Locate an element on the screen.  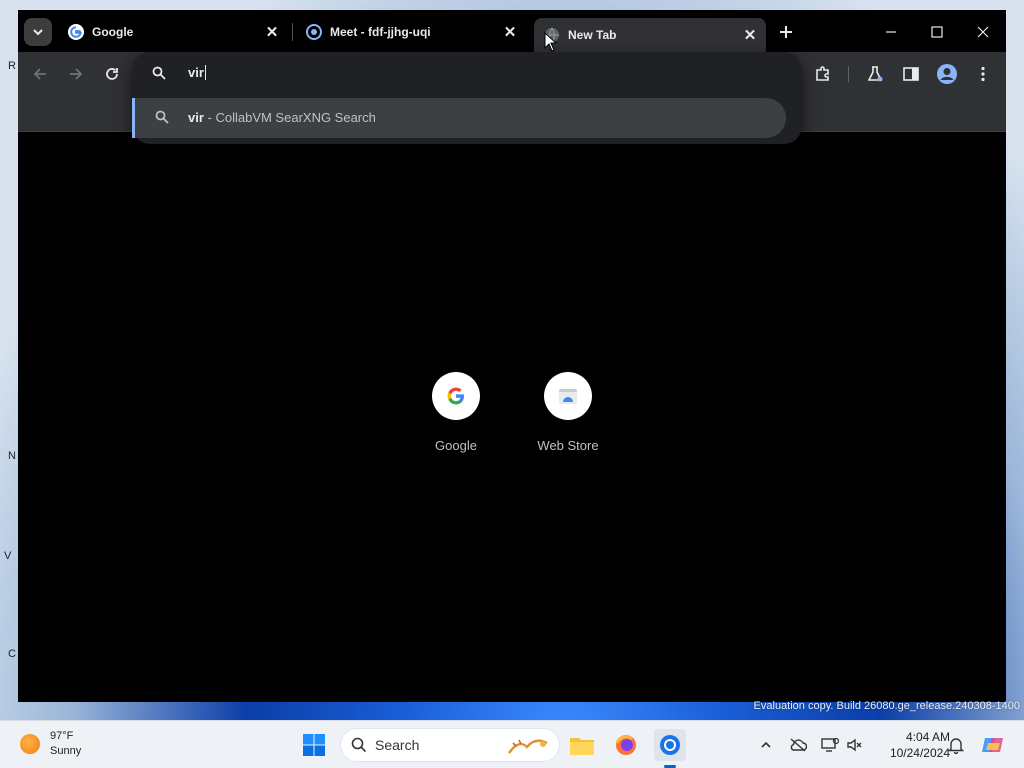
weather-widget: 97°F Sunny is located at coordinates (50, 744).